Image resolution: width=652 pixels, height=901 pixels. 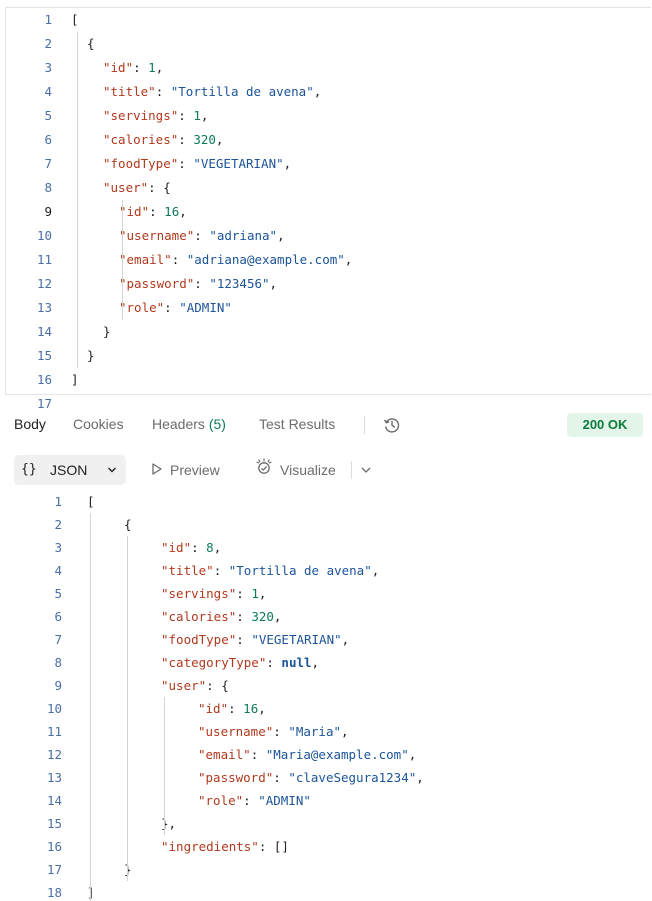 I want to click on line-number: 11, so click(x=44, y=259).